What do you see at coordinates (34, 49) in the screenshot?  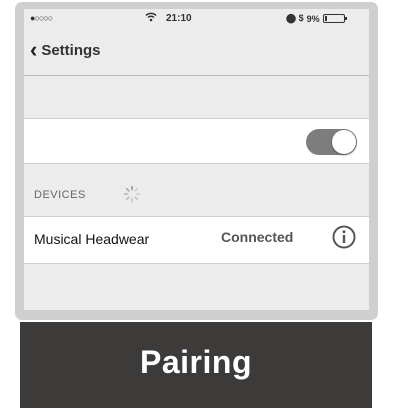 I see `chevron-left-icon: ‹` at bounding box center [34, 49].